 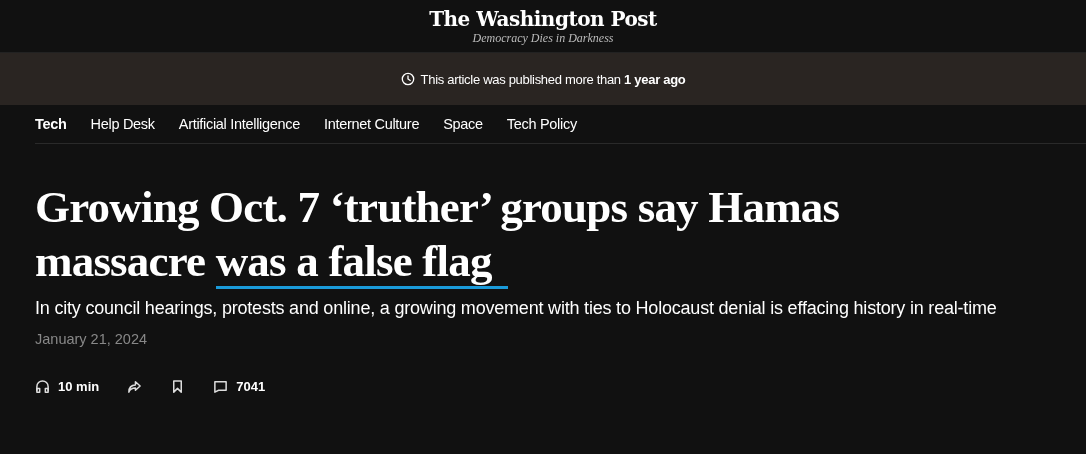 I want to click on nav-link: Tech Policy, so click(x=541, y=124).